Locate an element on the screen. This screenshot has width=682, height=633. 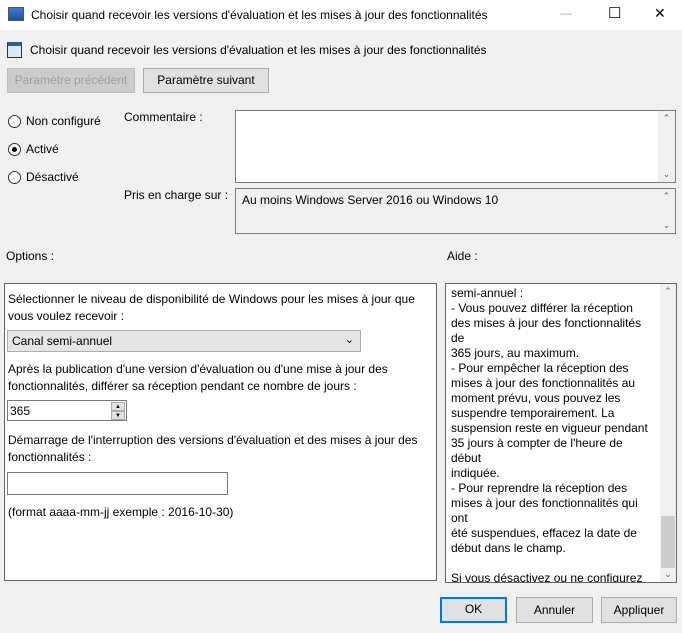
defer-days-stepper: 365 ▲ ▼ is located at coordinates (67, 410).